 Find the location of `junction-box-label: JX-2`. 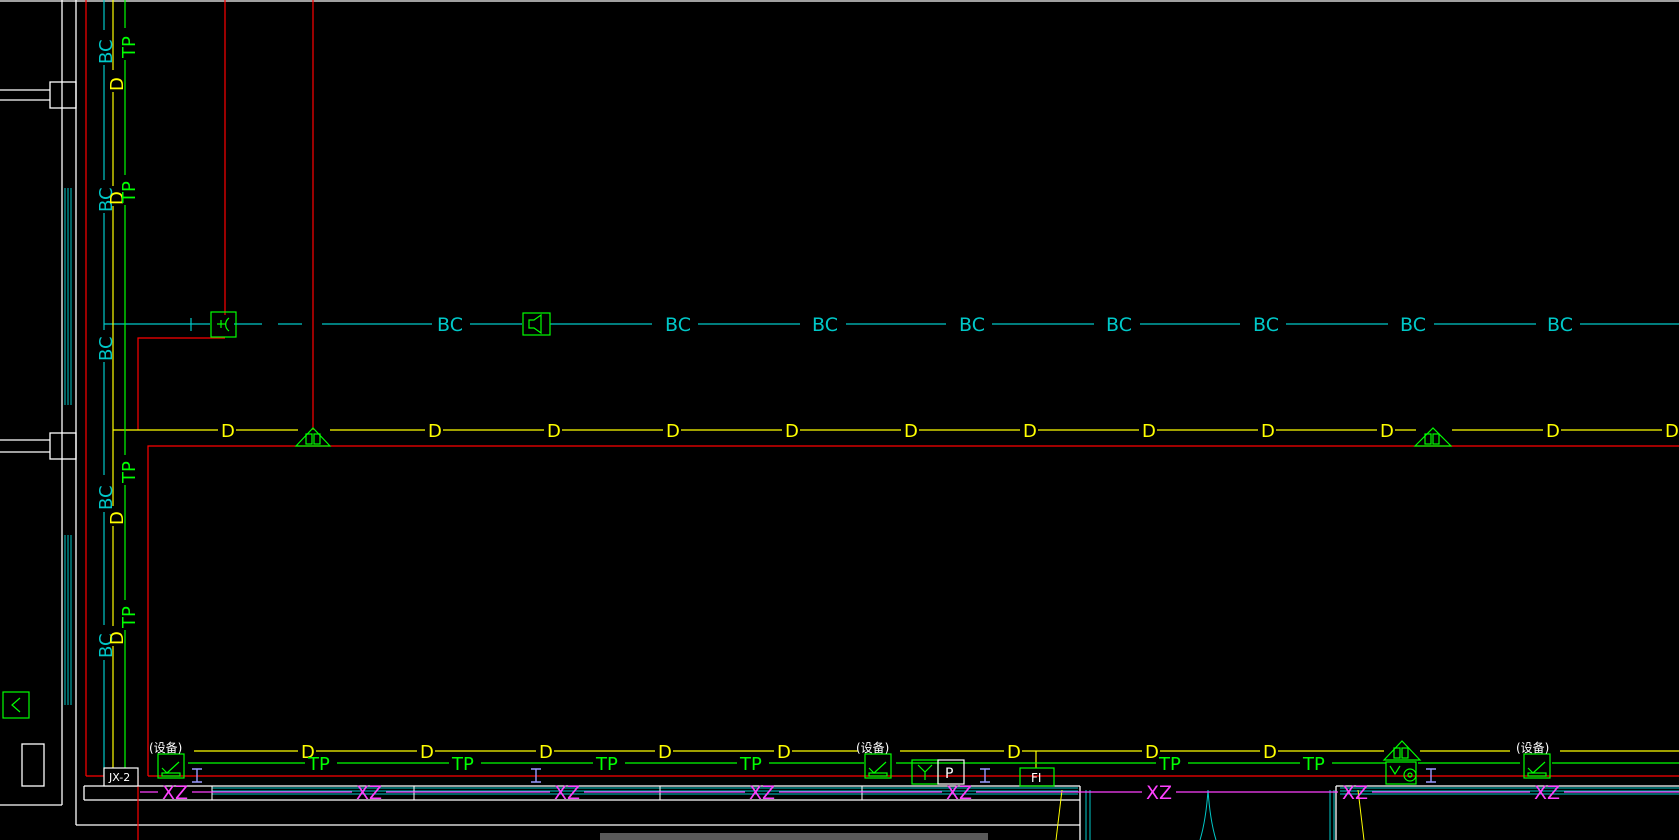

junction-box-label: JX-2 is located at coordinates (119, 777).